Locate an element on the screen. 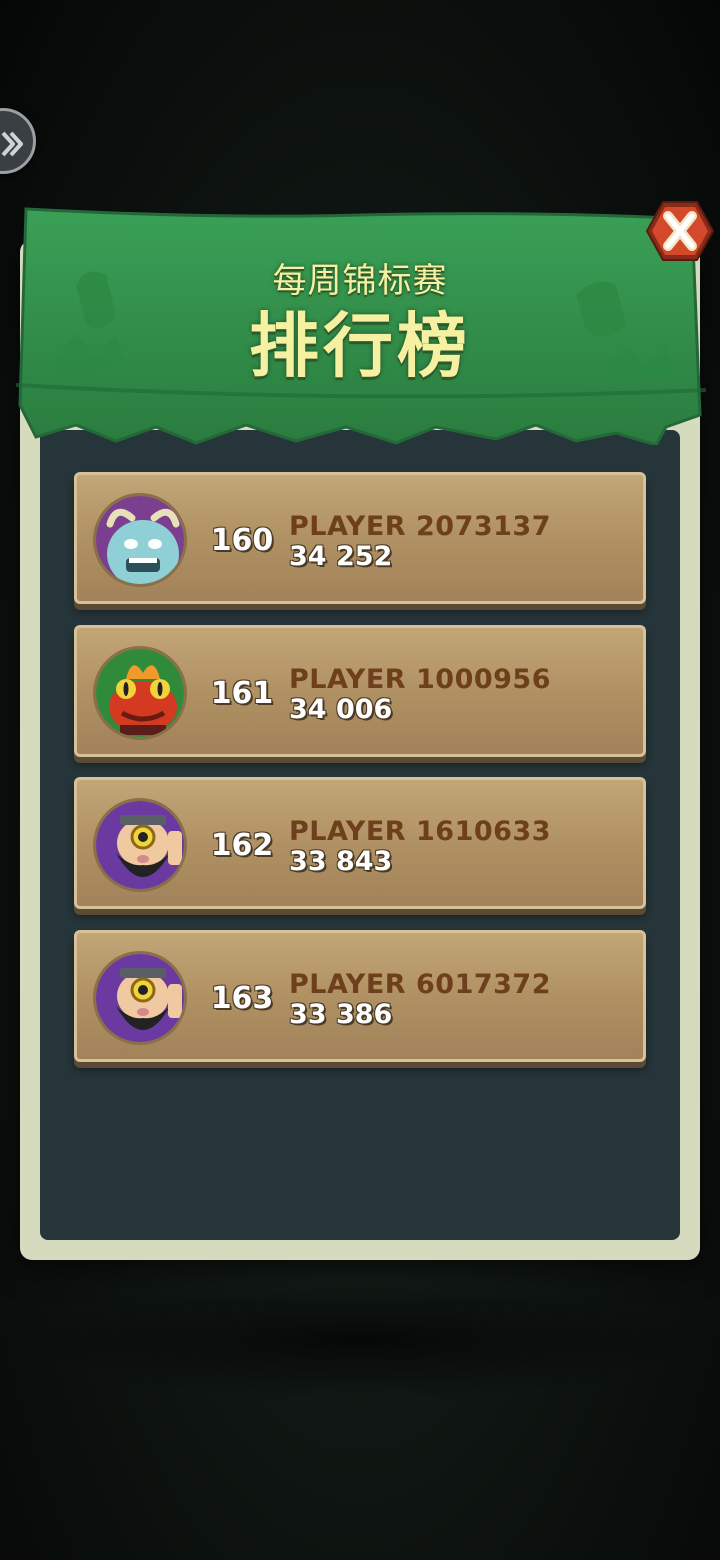  player-score: 33 843 is located at coordinates (341, 861).